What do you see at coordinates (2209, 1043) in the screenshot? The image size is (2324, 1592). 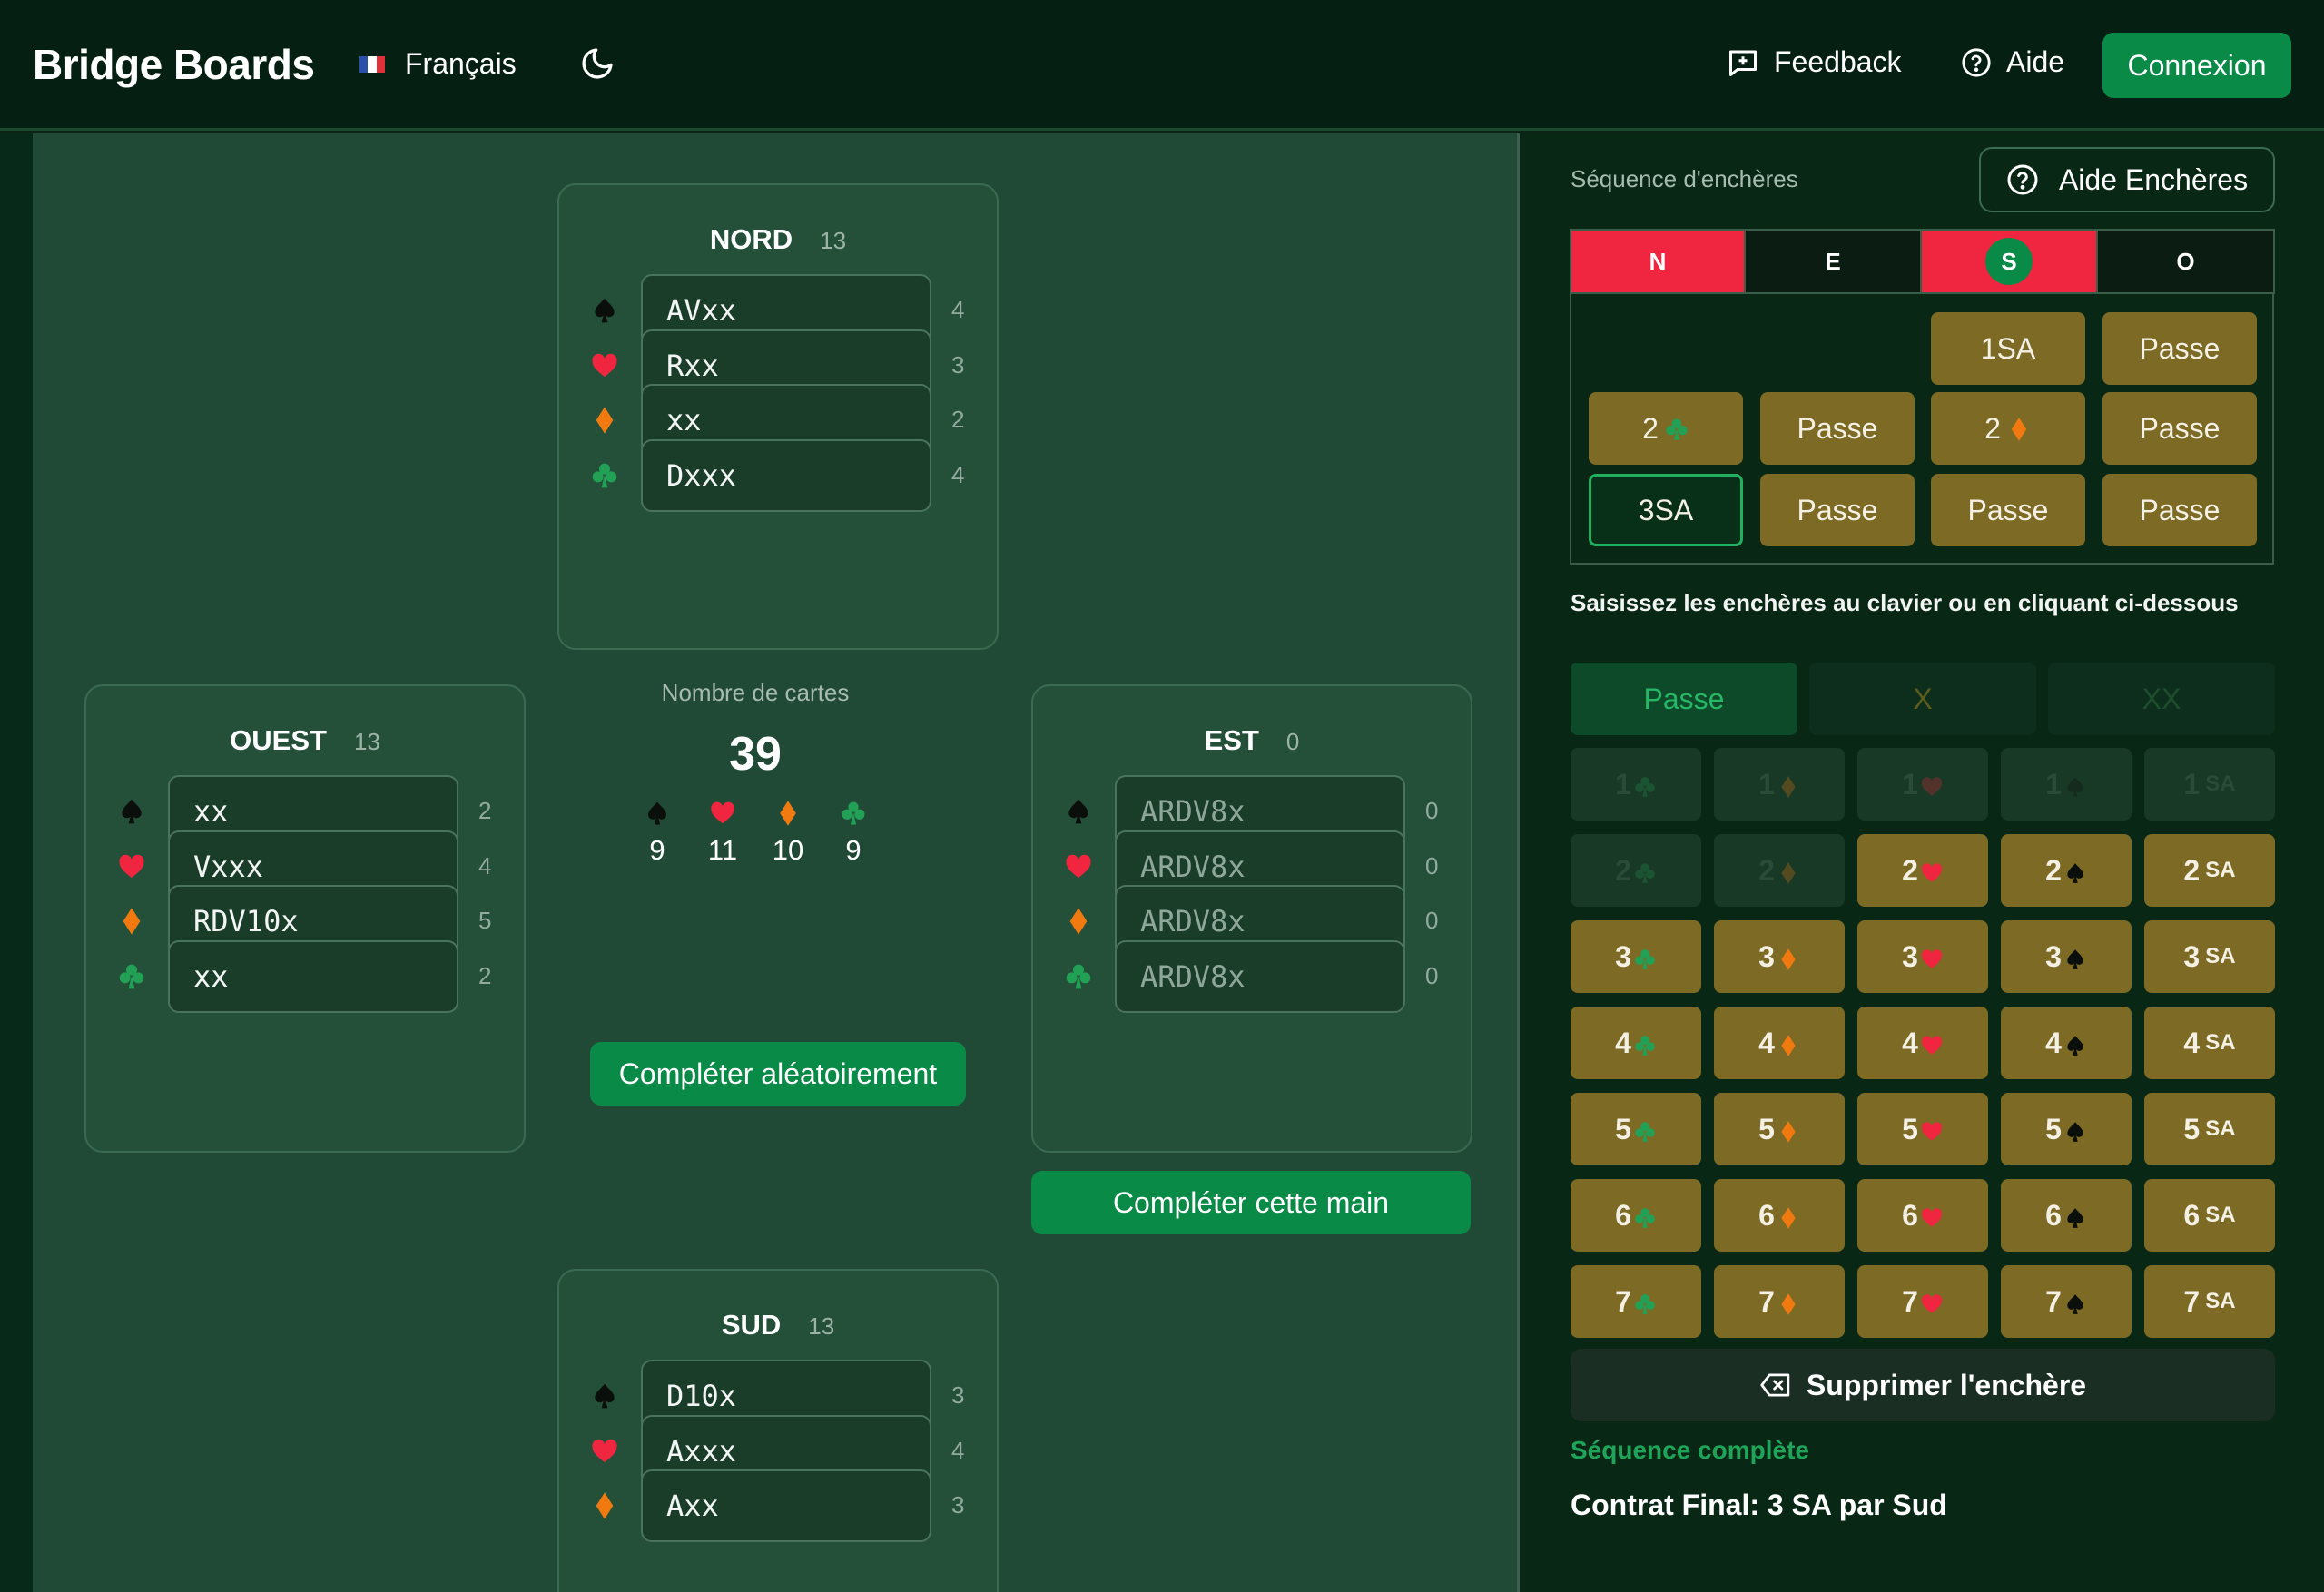 I see `bid-button: 4 SA` at bounding box center [2209, 1043].